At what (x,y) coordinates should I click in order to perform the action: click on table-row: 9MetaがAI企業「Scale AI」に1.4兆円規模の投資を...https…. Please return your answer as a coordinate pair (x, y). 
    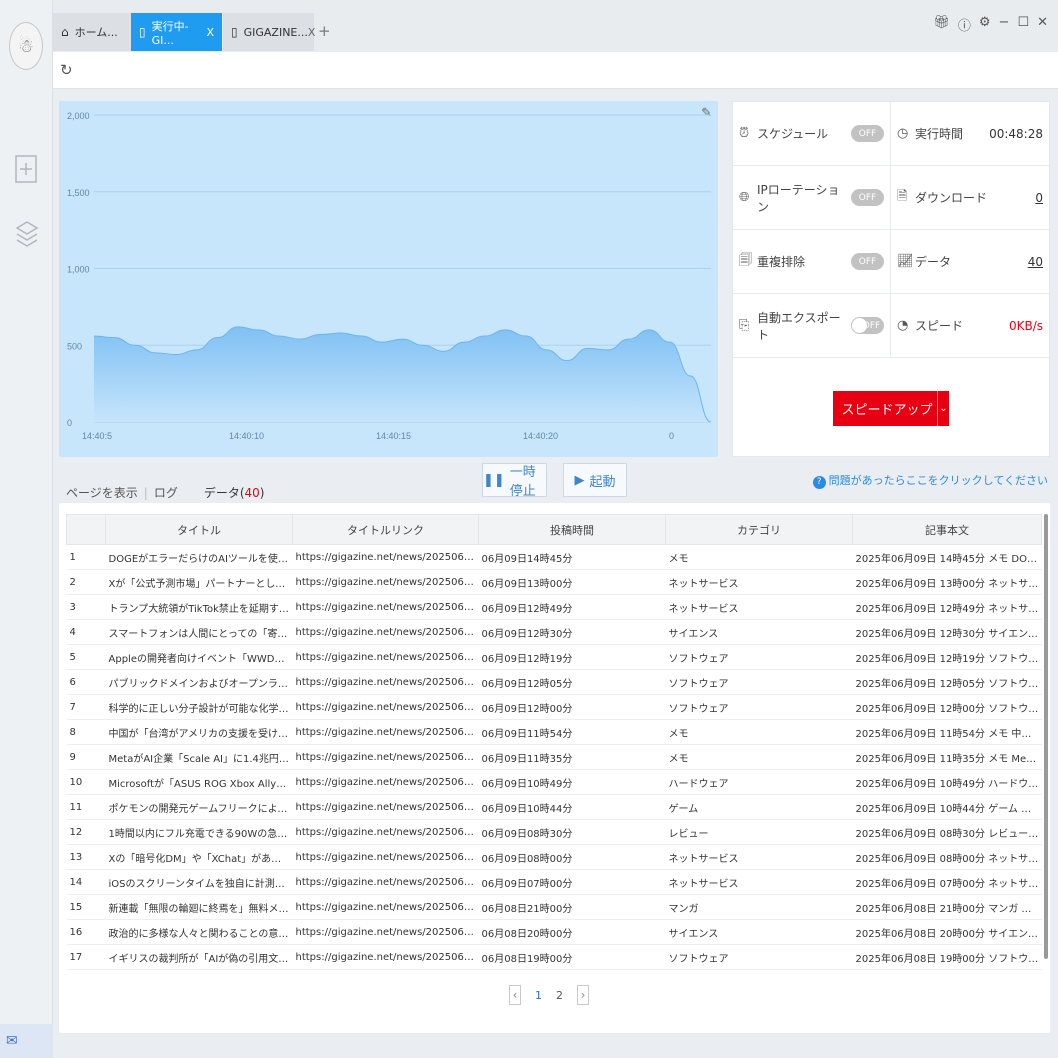
    Looking at the image, I should click on (554, 757).